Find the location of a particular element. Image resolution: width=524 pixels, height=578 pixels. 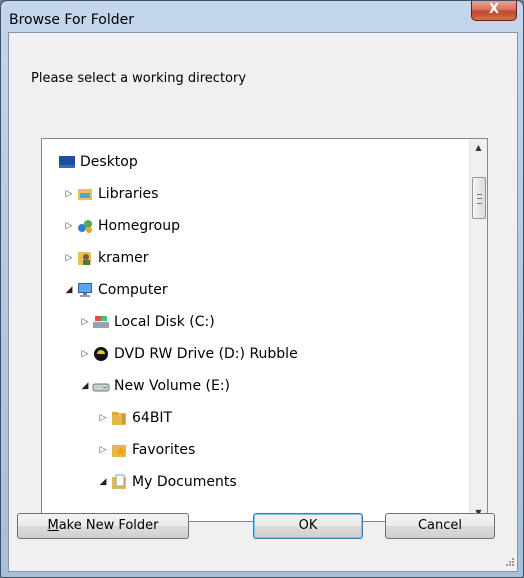

documents-folder-icon is located at coordinates (119, 482).